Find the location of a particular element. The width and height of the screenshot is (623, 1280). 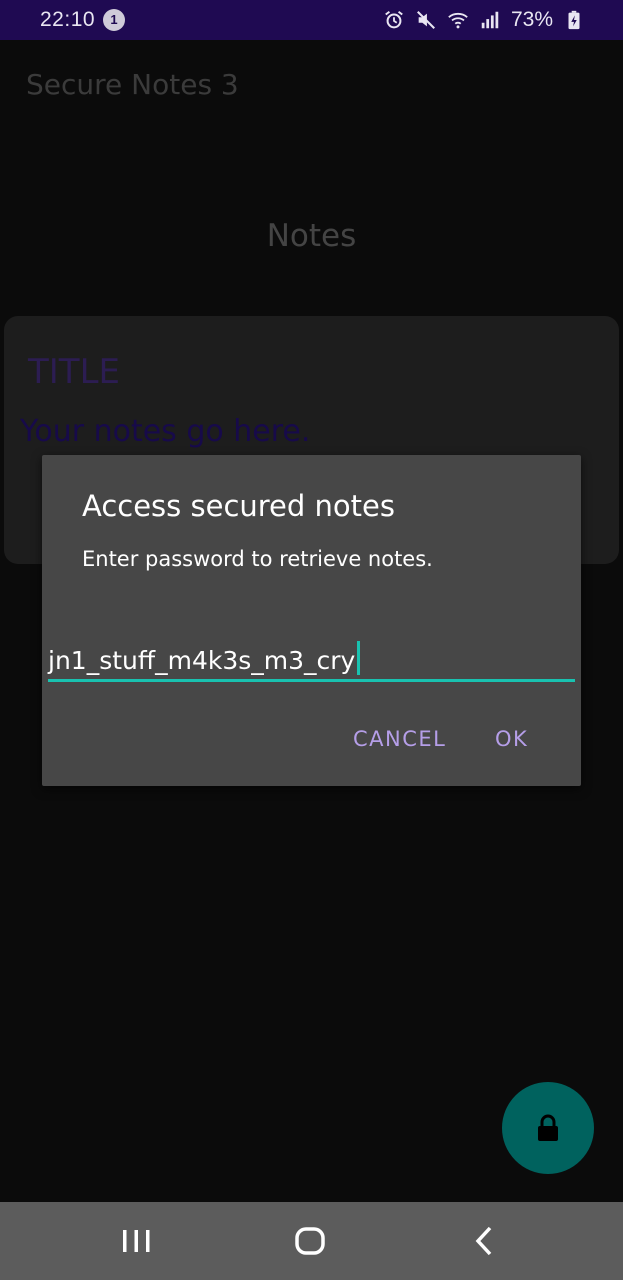

password-input-value-wrap: jn1_stuff_m4k3s_m3_cry is located at coordinates (204, 658).